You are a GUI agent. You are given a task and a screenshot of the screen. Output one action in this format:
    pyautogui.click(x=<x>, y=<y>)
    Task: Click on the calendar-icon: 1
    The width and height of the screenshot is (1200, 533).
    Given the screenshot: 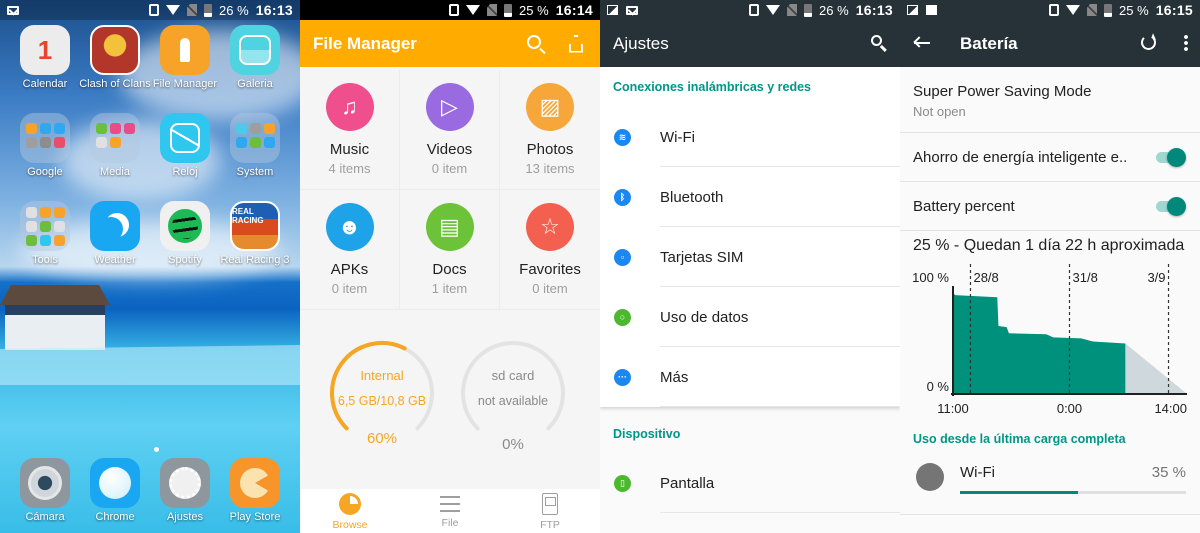 What is the action you would take?
    pyautogui.click(x=45, y=50)
    